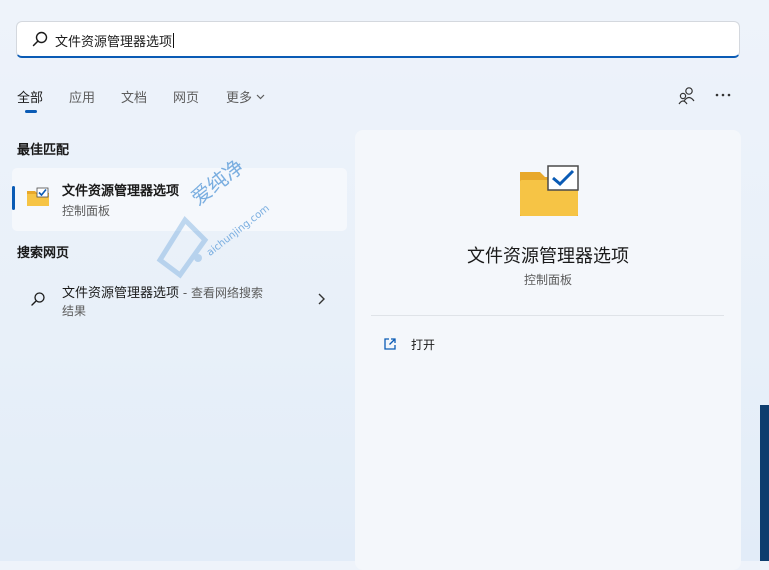  I want to click on tab-more-label: 更多, so click(239, 98).